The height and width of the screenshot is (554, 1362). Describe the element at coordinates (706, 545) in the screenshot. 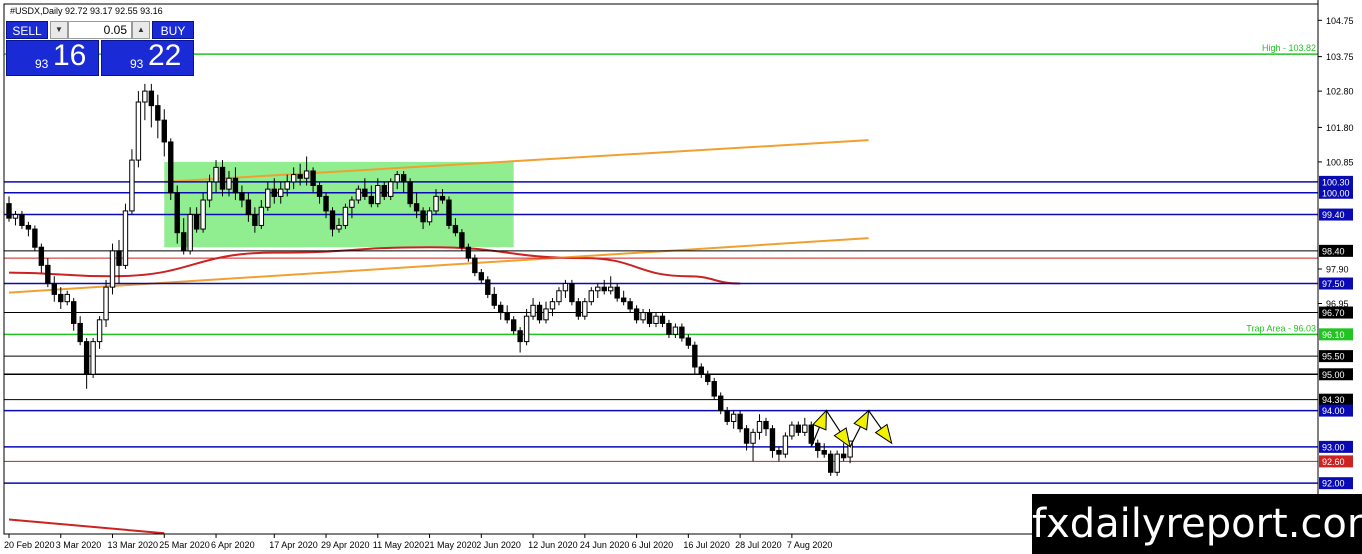

I see `x-tick-label: 16 Jul 2020` at that location.